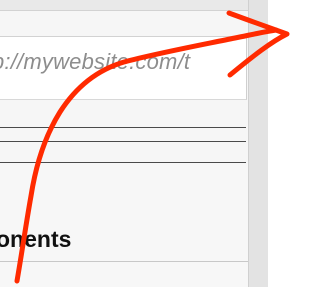 Image resolution: width=320 pixels, height=287 pixels. I want to click on top-toolbar-strip, so click(124, 5).